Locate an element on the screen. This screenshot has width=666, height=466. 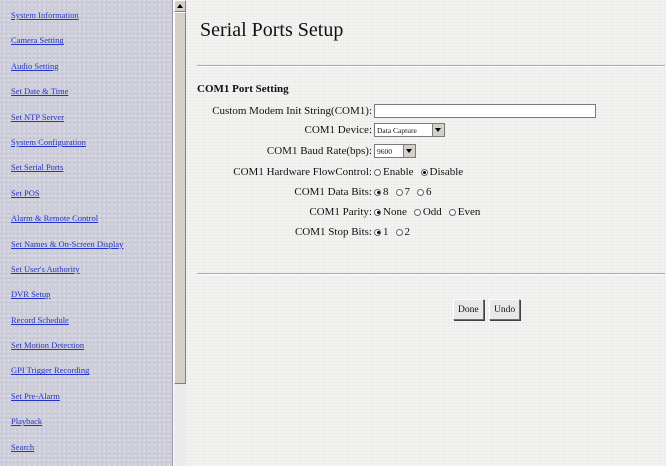
done-button: Done is located at coordinates (468, 309).